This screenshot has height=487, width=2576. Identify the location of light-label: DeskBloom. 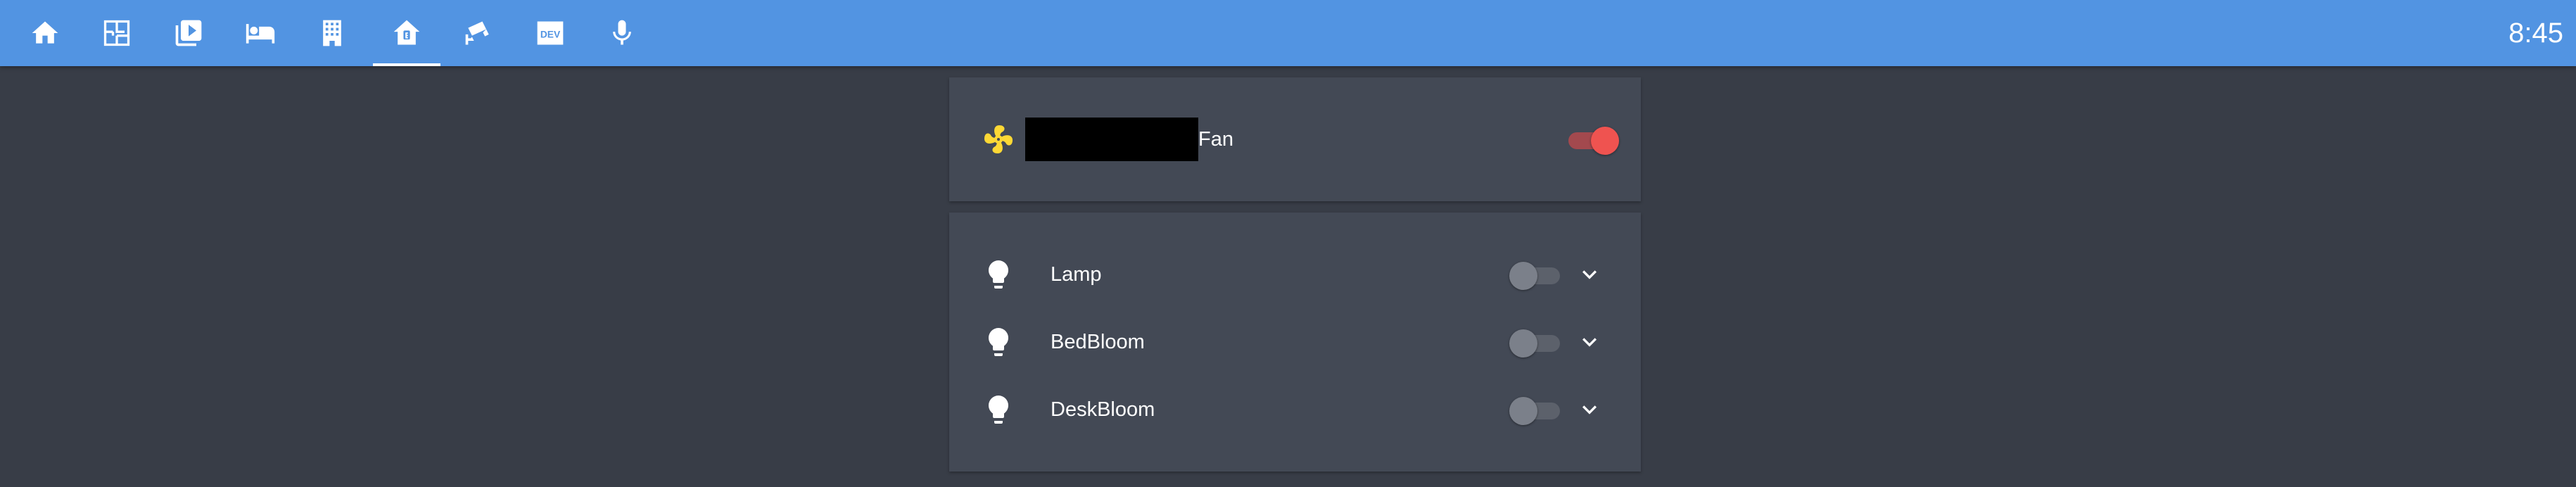
(1103, 410).